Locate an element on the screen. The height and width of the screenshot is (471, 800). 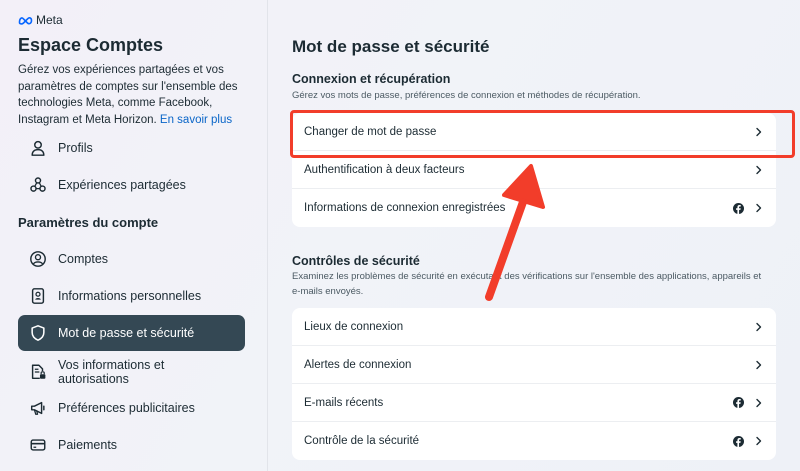
sidebar-item-mot-de-passe-et-securite: Mot de passe et sécurité is located at coordinates (131, 333).